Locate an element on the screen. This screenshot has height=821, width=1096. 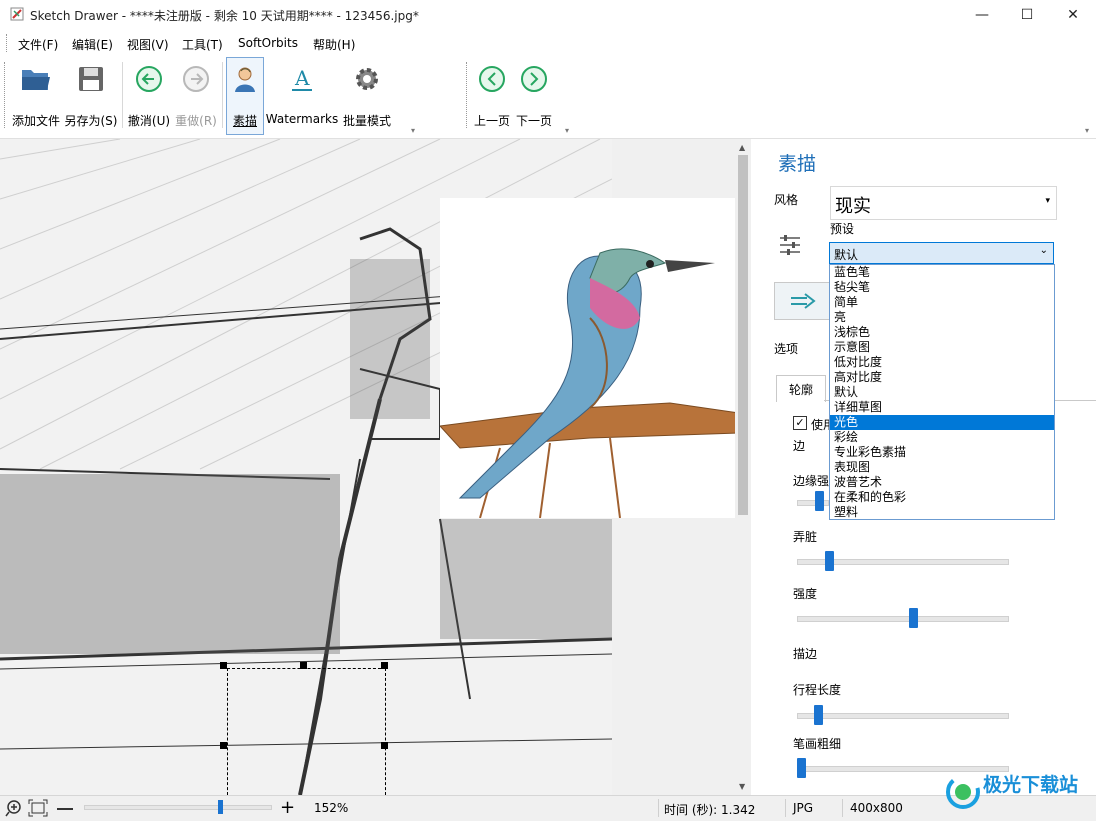
swirl-logo-icon is located at coordinates (963, 792).